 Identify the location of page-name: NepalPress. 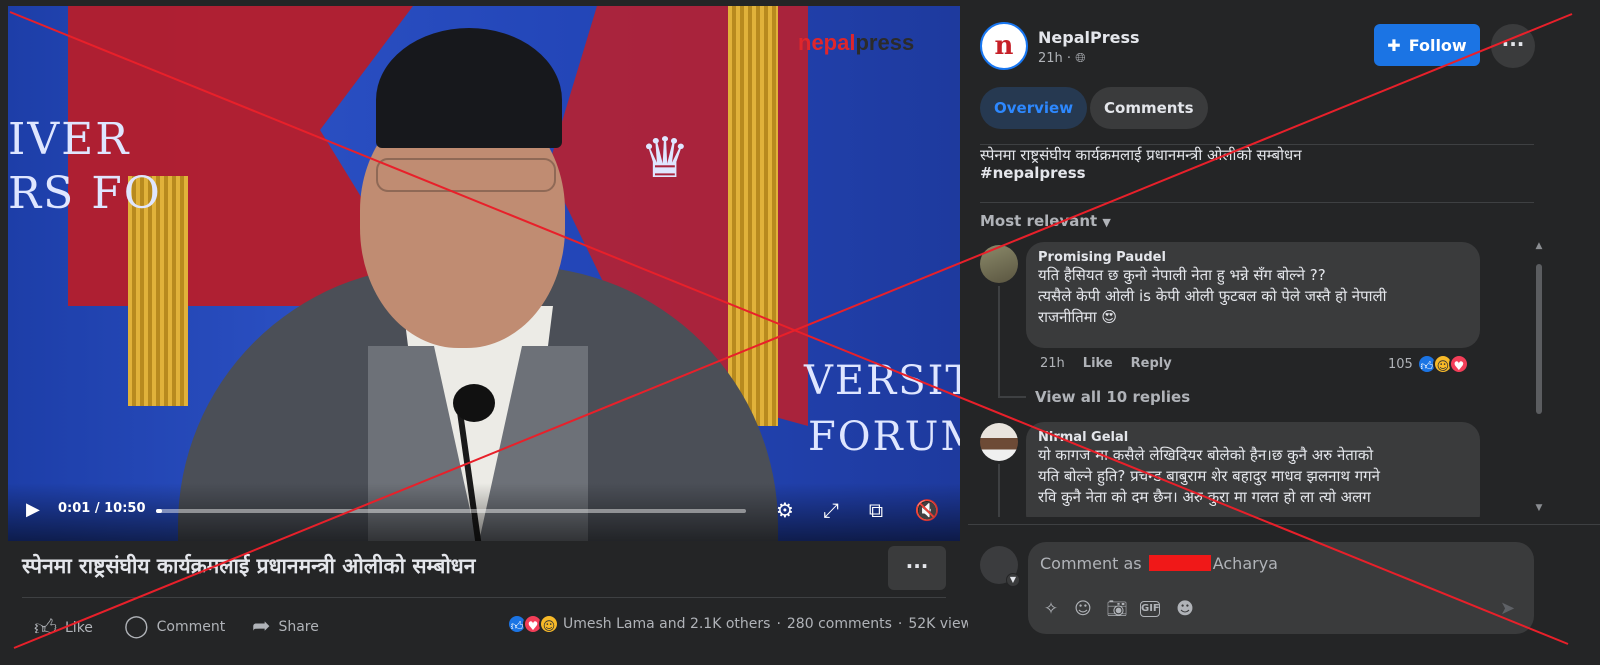
(1089, 37).